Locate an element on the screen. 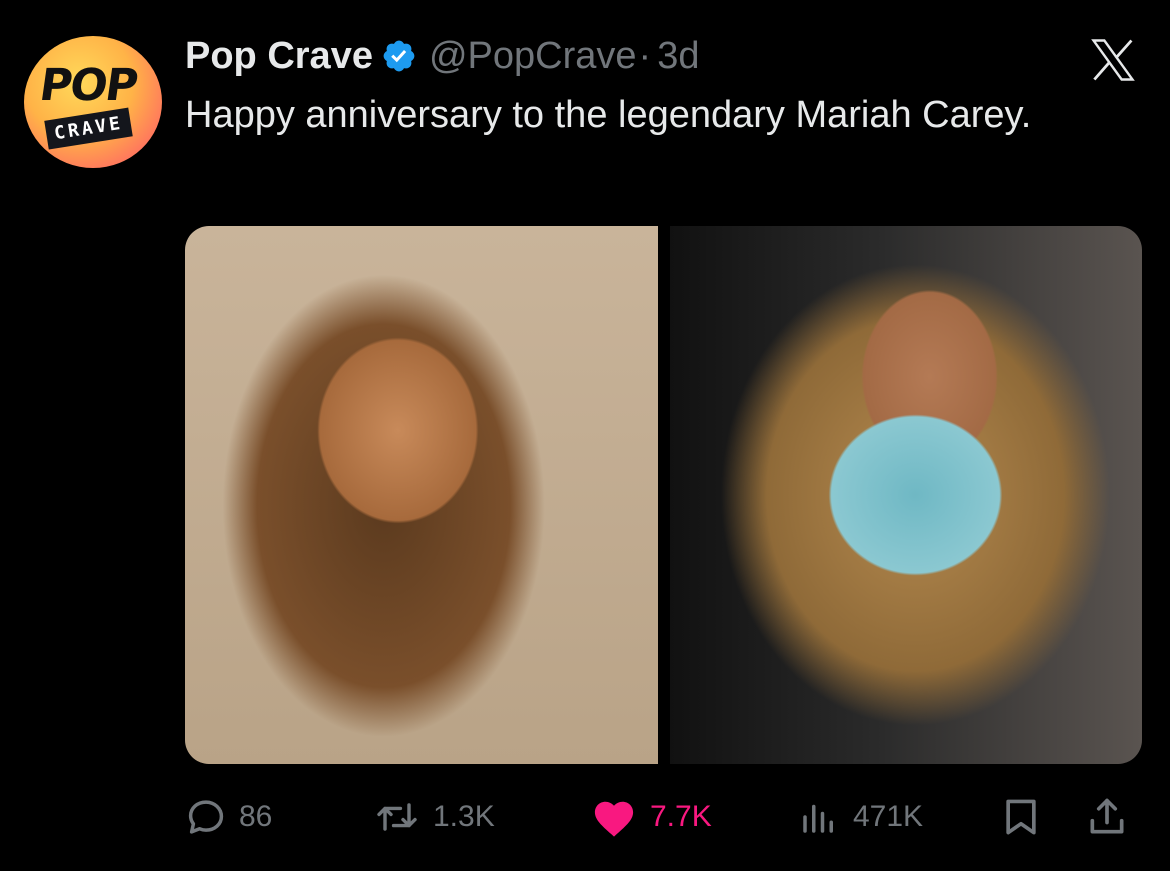 The width and height of the screenshot is (1170, 871). author-name: Pop Crave is located at coordinates (279, 56).